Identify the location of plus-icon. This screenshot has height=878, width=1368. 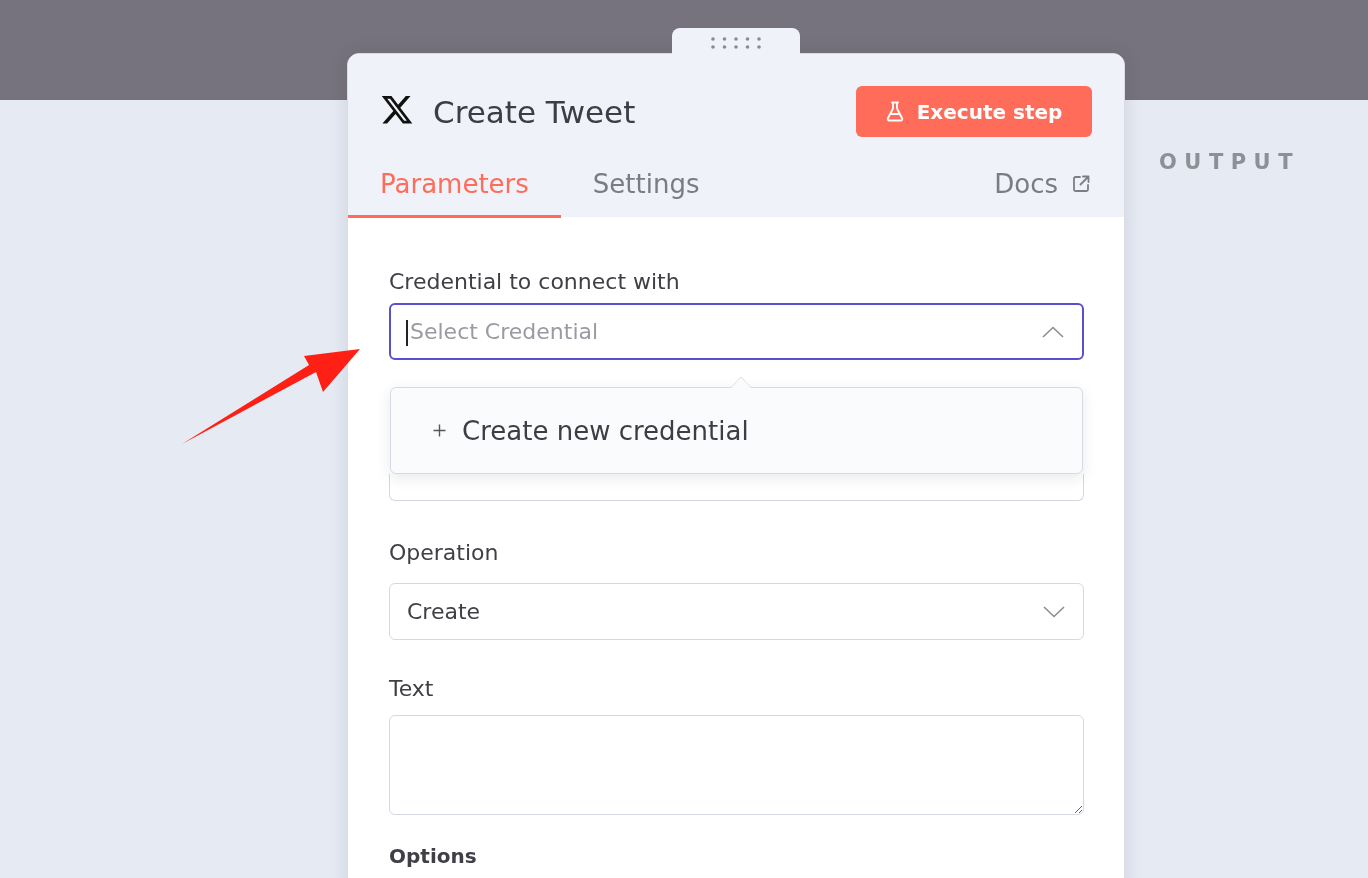
(439, 430).